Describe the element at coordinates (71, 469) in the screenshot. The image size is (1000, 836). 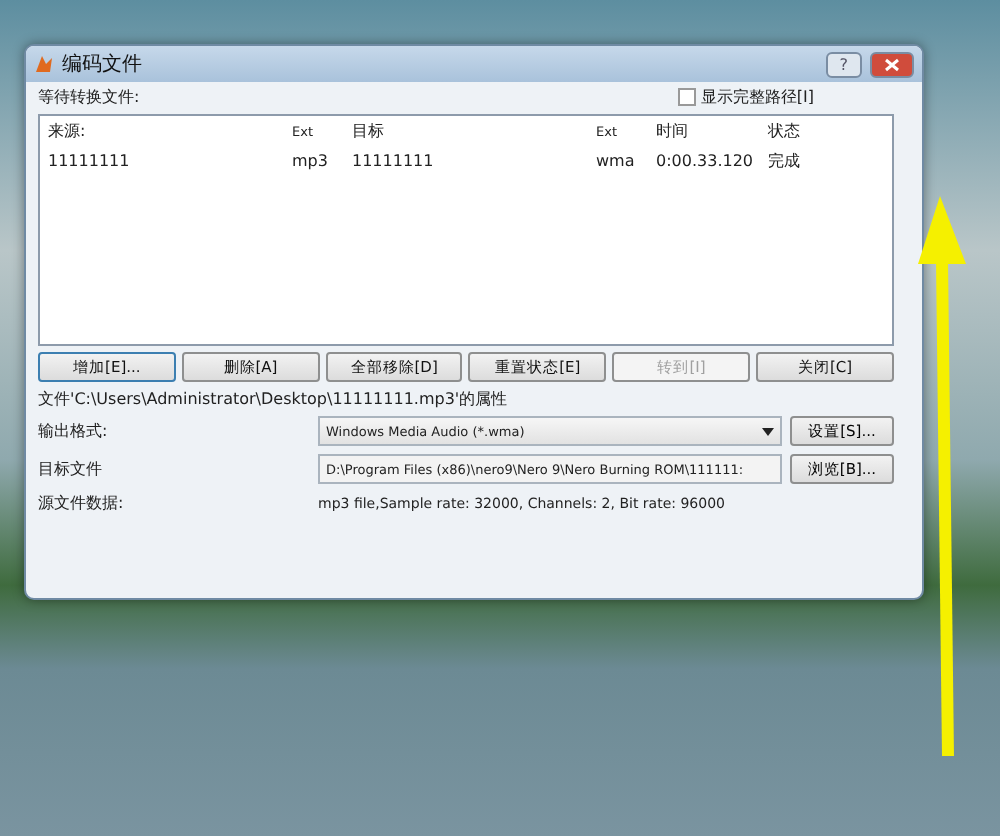
I see `property-label: 目标文件` at that location.